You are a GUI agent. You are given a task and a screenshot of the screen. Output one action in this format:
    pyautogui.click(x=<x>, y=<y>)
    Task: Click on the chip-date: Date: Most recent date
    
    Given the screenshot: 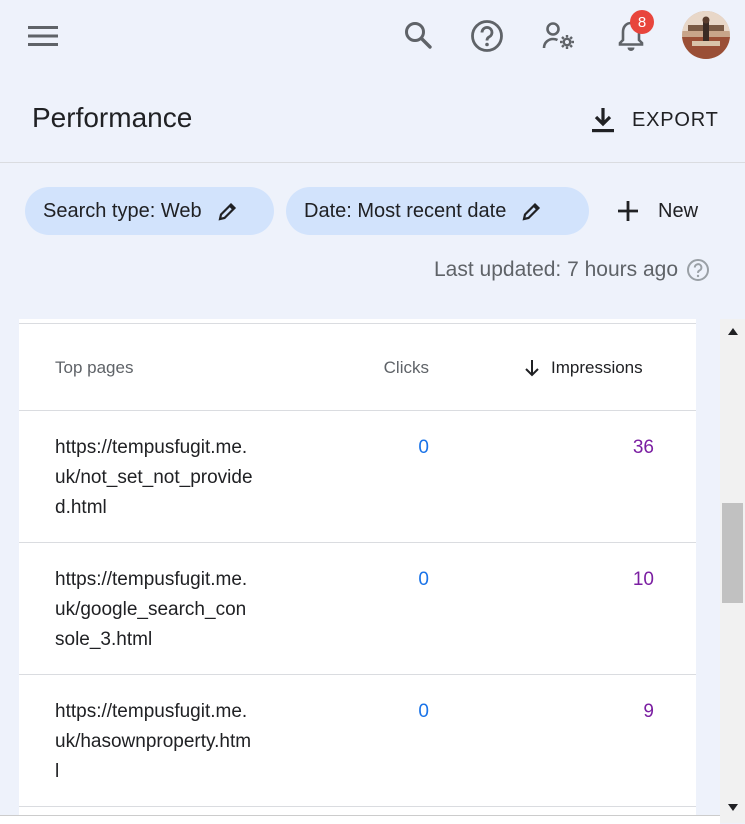 What is the action you would take?
    pyautogui.click(x=437, y=211)
    